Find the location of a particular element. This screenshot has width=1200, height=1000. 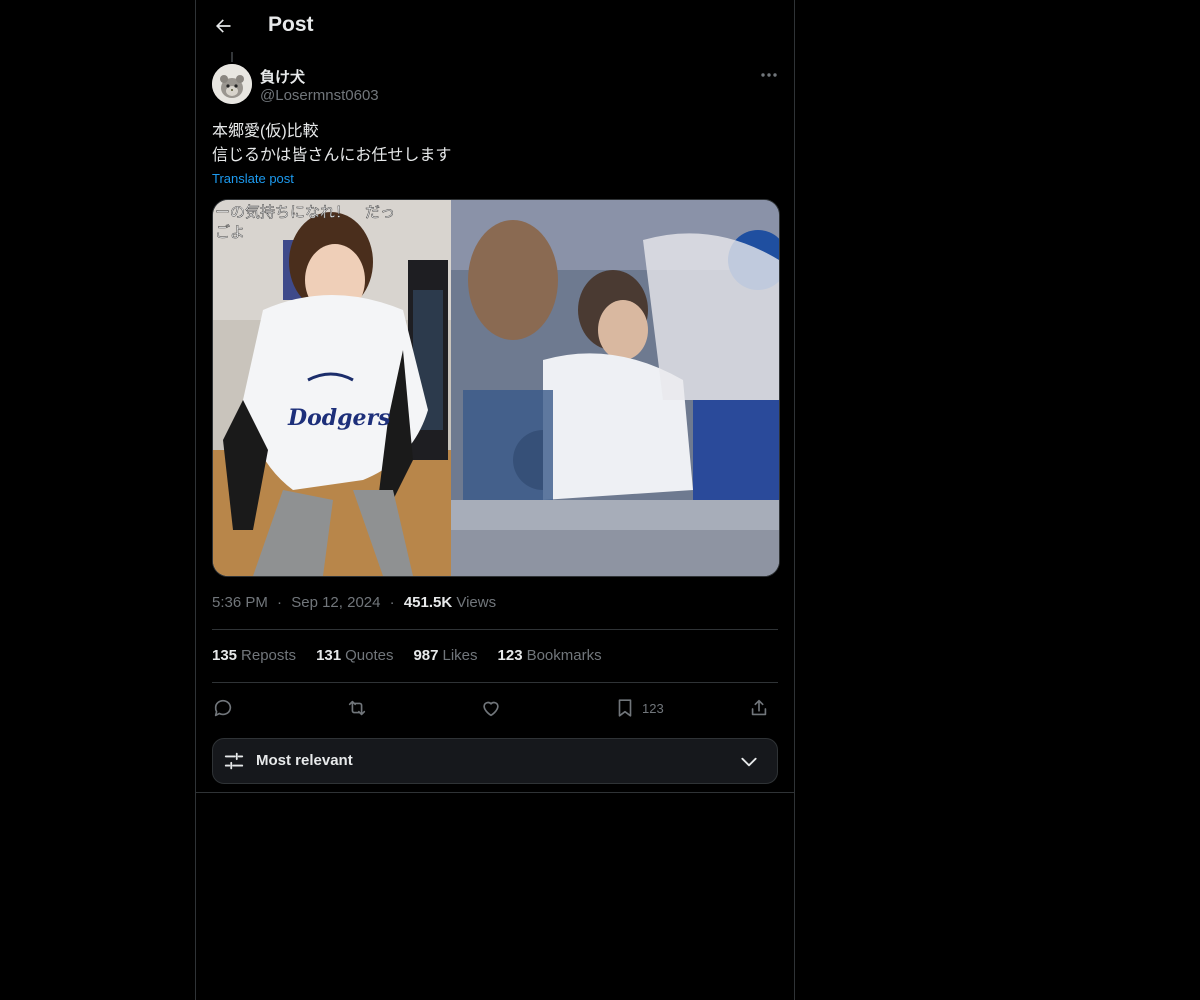

more-options-button is located at coordinates (769, 75).